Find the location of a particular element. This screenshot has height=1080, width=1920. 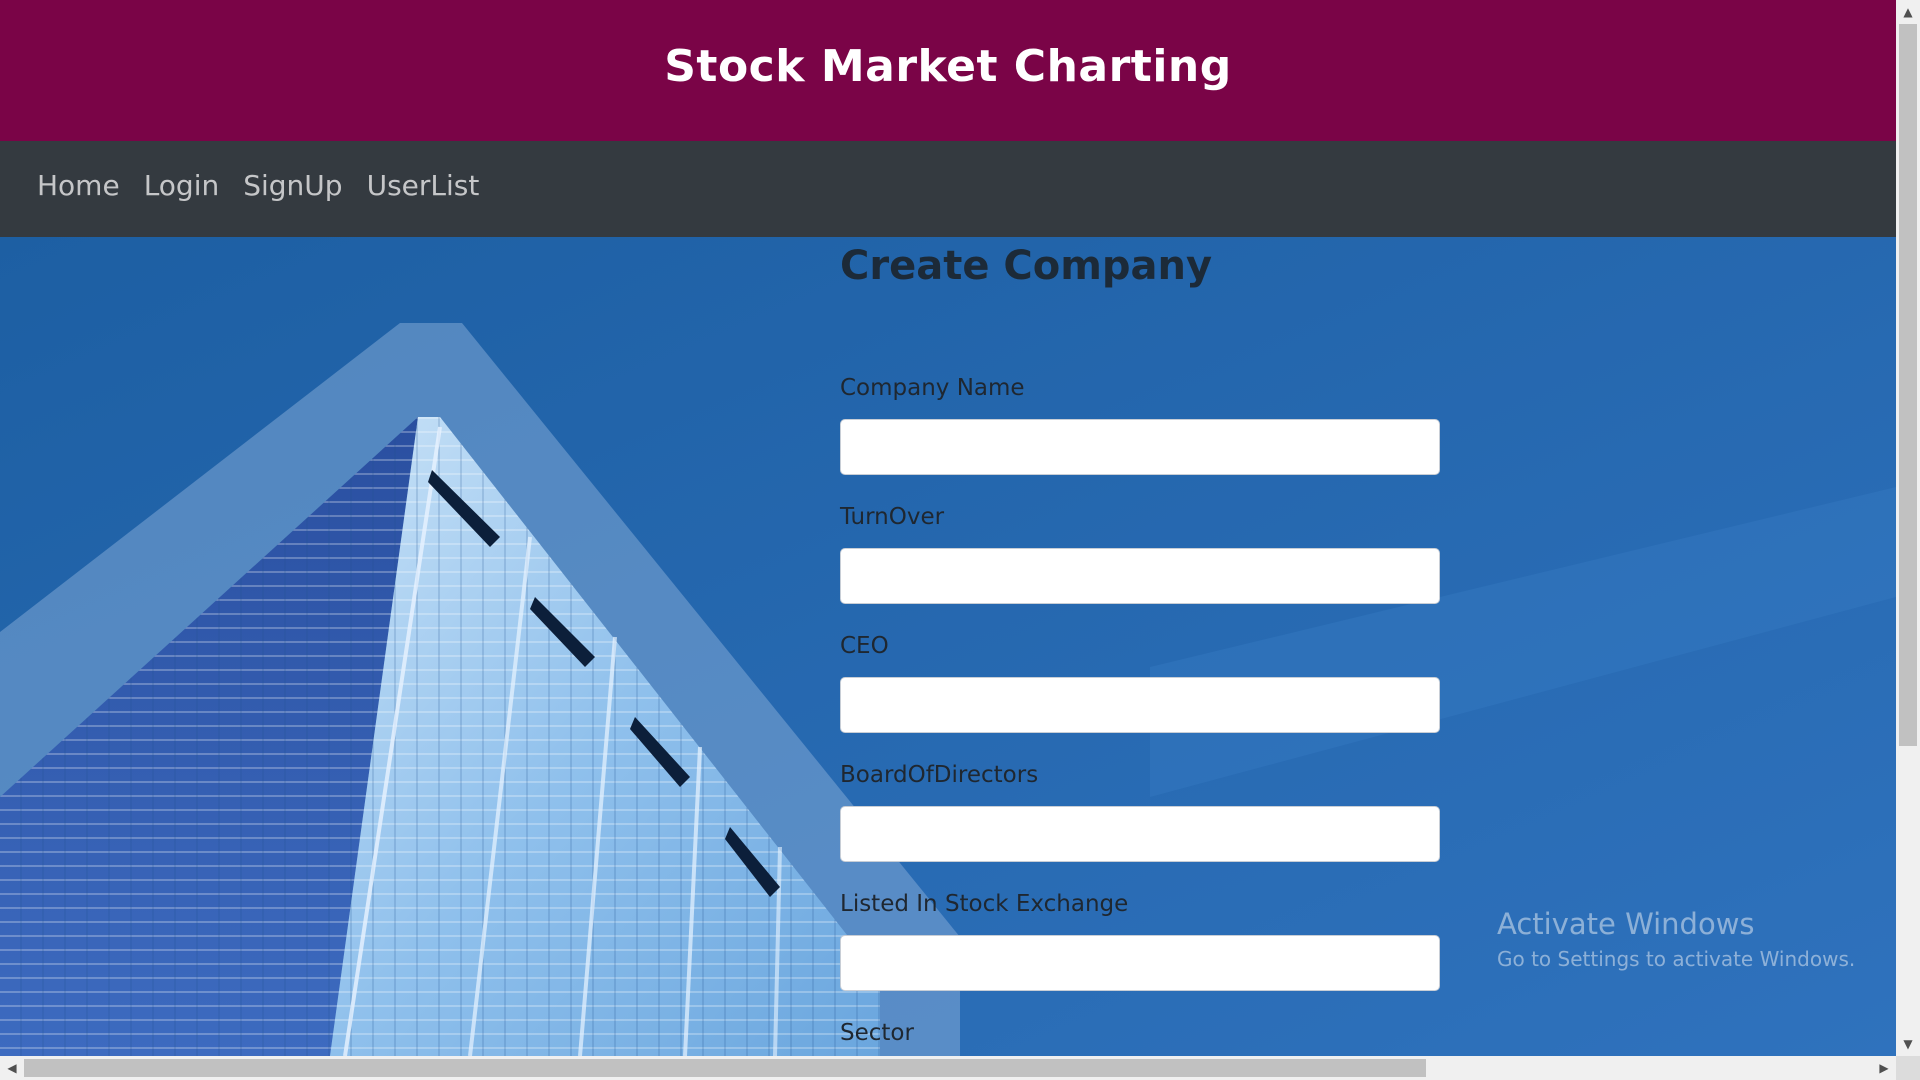

nav-login-link: Login is located at coordinates (182, 185).